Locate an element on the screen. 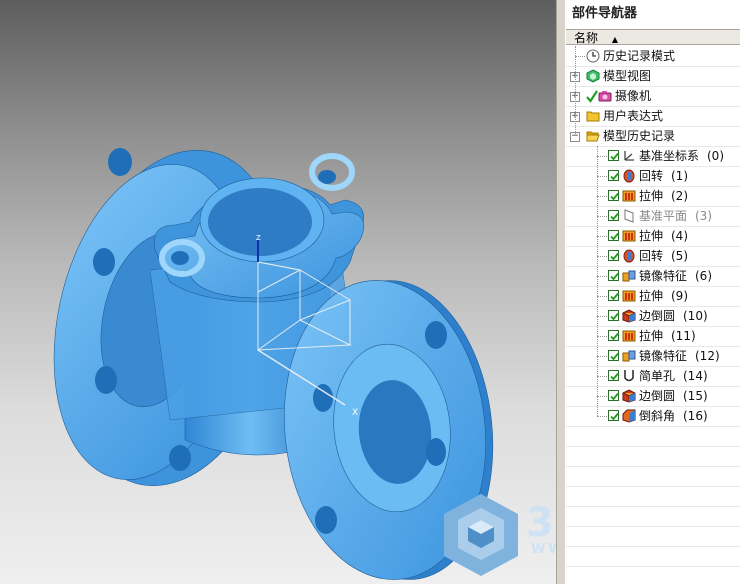 The image size is (740, 584). tree-item-user-expressions: + 用户表达式 is located at coordinates (653, 116).